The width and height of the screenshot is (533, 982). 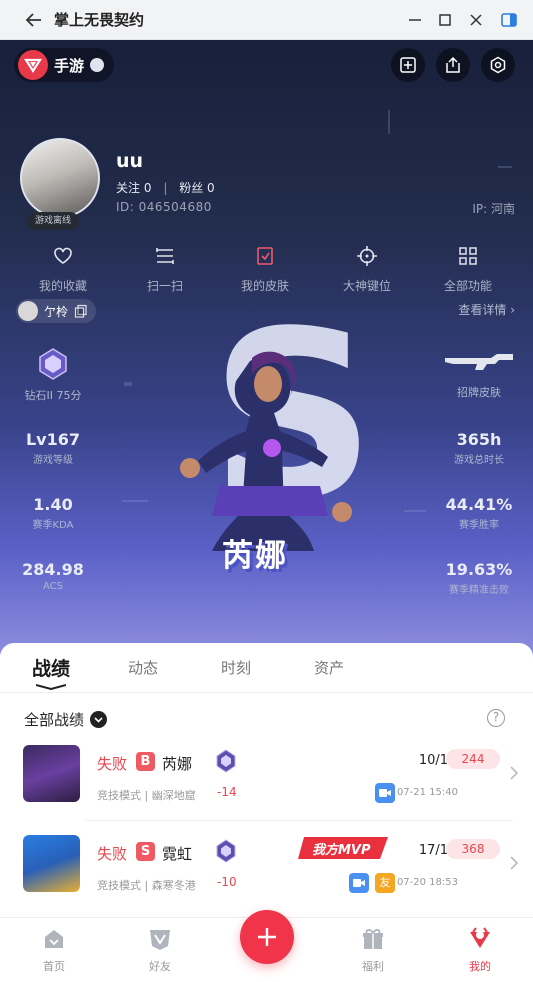 I want to click on nav-label: 福利, so click(x=373, y=966).